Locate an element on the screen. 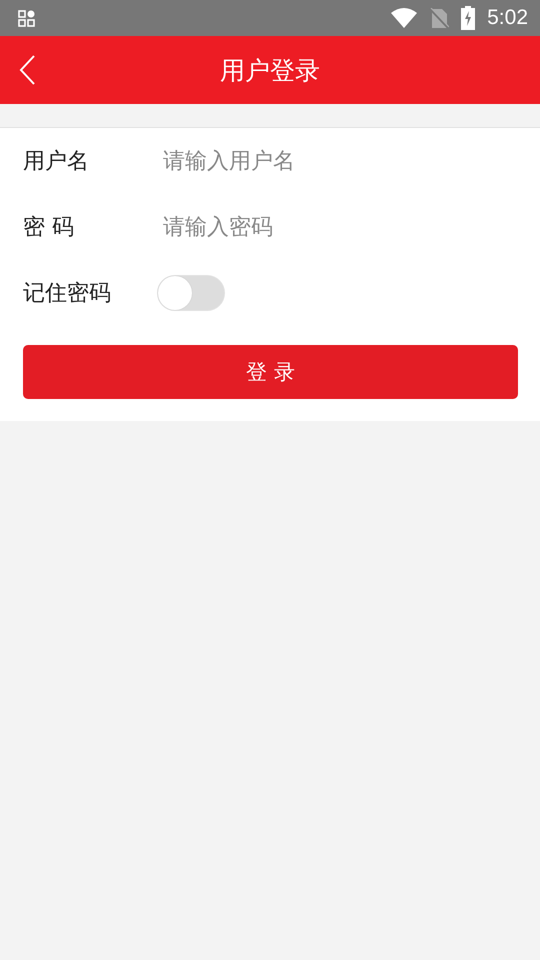 The height and width of the screenshot is (960, 540). battery-charging-icon is located at coordinates (468, 18).